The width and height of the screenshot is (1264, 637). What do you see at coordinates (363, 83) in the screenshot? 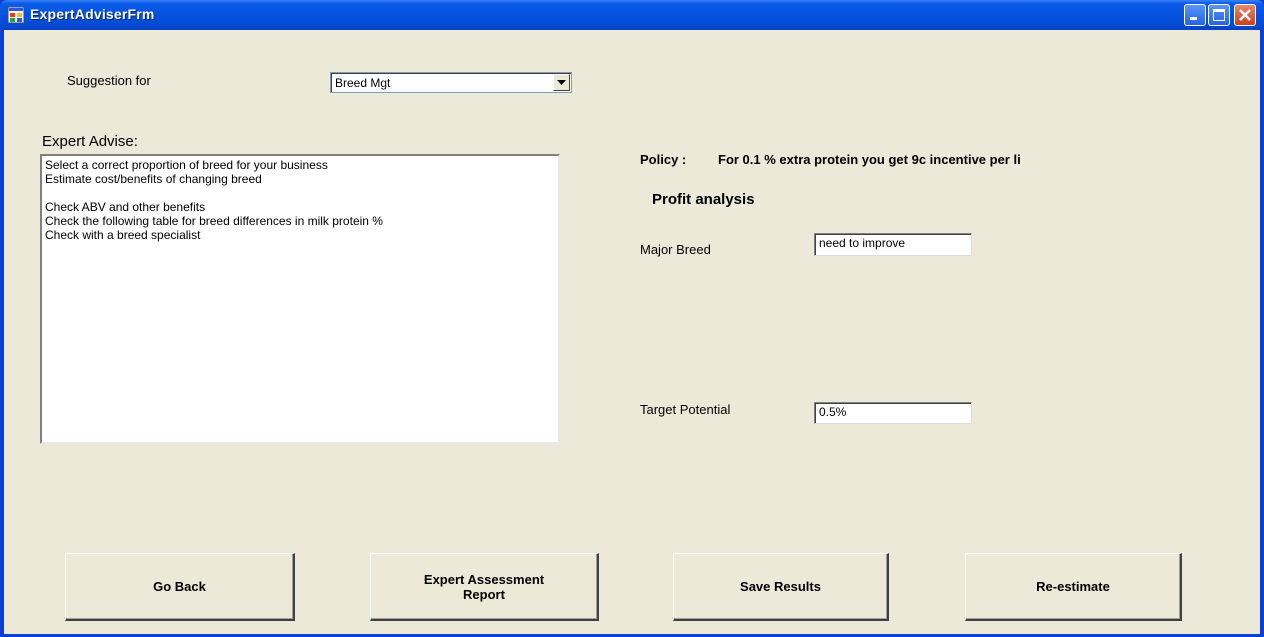
I see `suggestion-selected: Breed Mgt` at bounding box center [363, 83].